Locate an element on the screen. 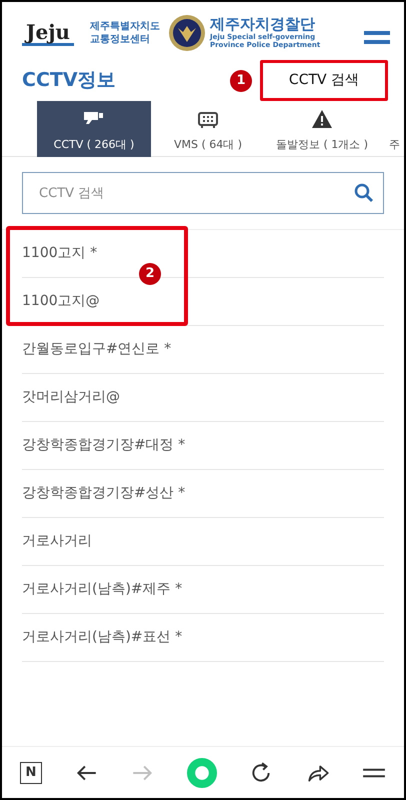  naver-button: N is located at coordinates (31, 773).